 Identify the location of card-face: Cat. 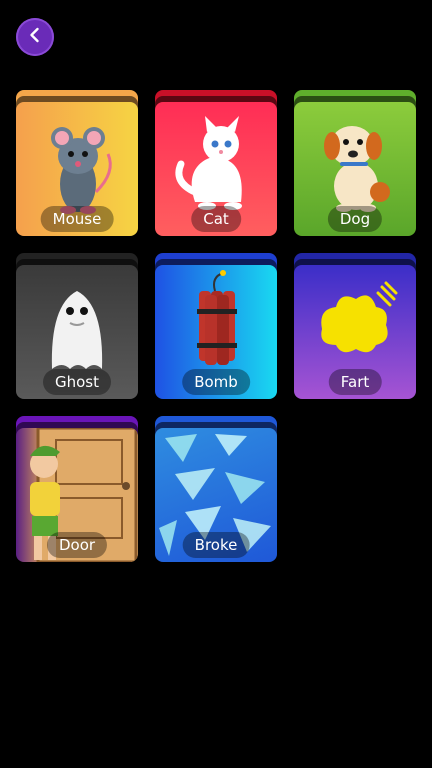
(216, 169).